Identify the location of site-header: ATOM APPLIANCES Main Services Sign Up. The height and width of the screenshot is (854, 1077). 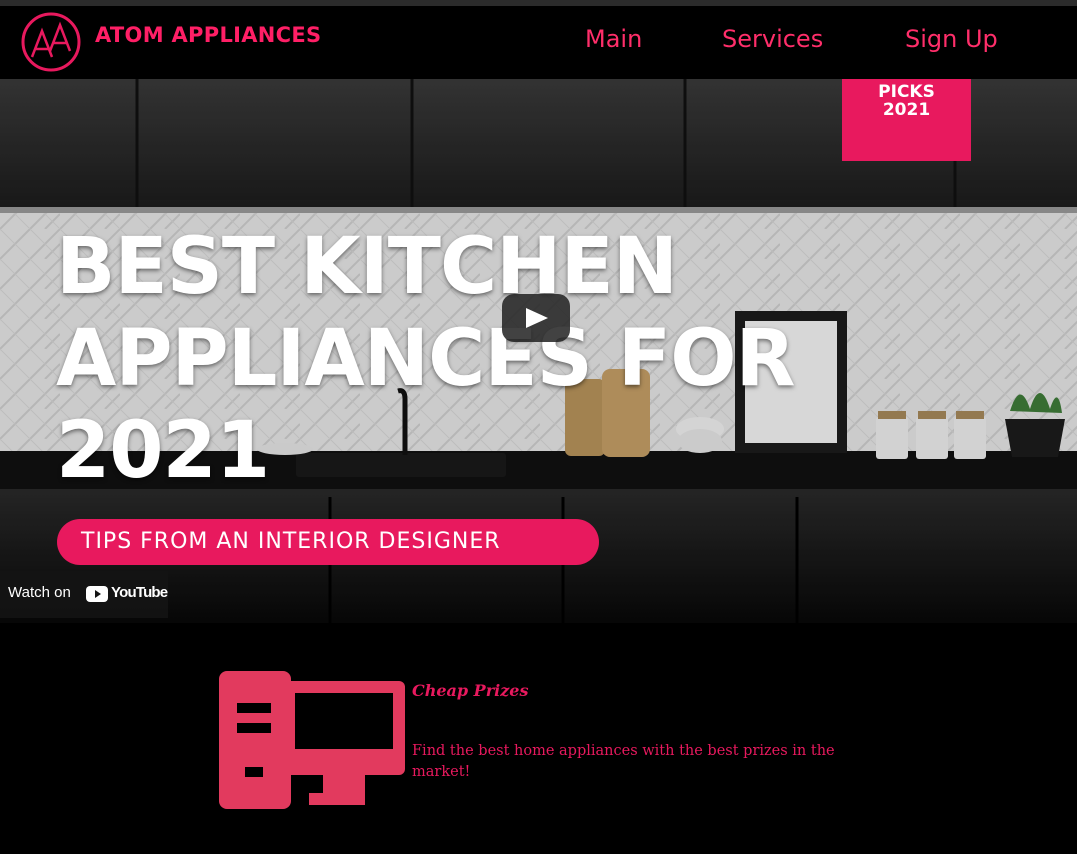
(538, 42).